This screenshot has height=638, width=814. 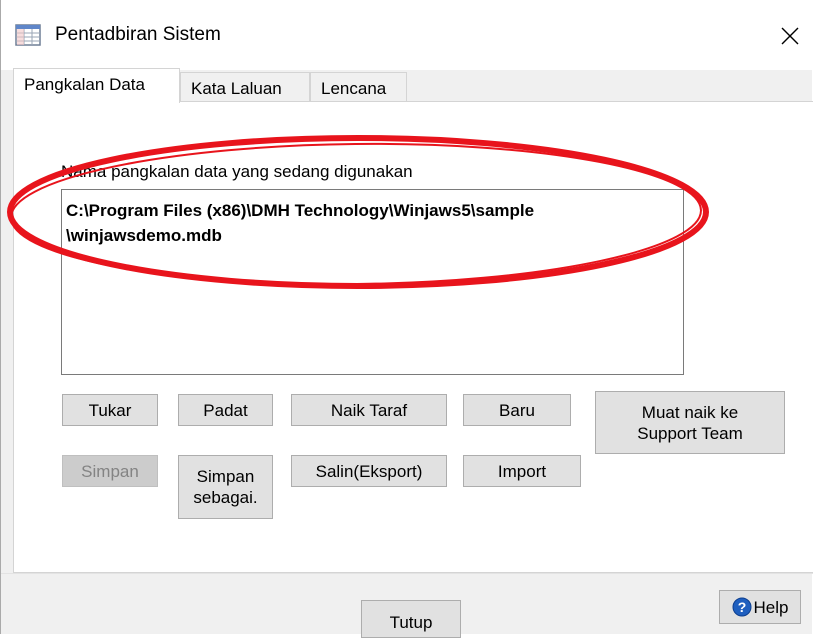 I want to click on footer-divider, so click(x=407, y=573).